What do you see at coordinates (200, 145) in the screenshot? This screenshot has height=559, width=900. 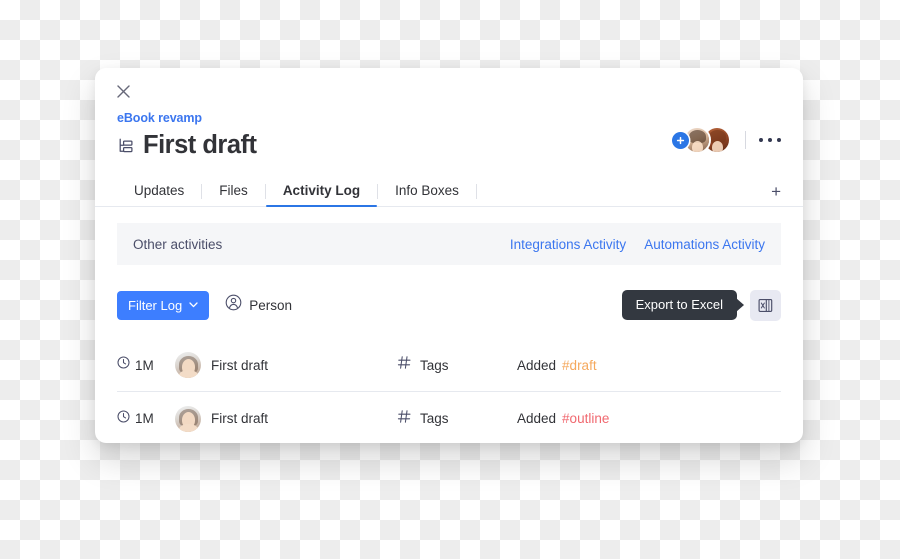 I see `page-title: First draft` at bounding box center [200, 145].